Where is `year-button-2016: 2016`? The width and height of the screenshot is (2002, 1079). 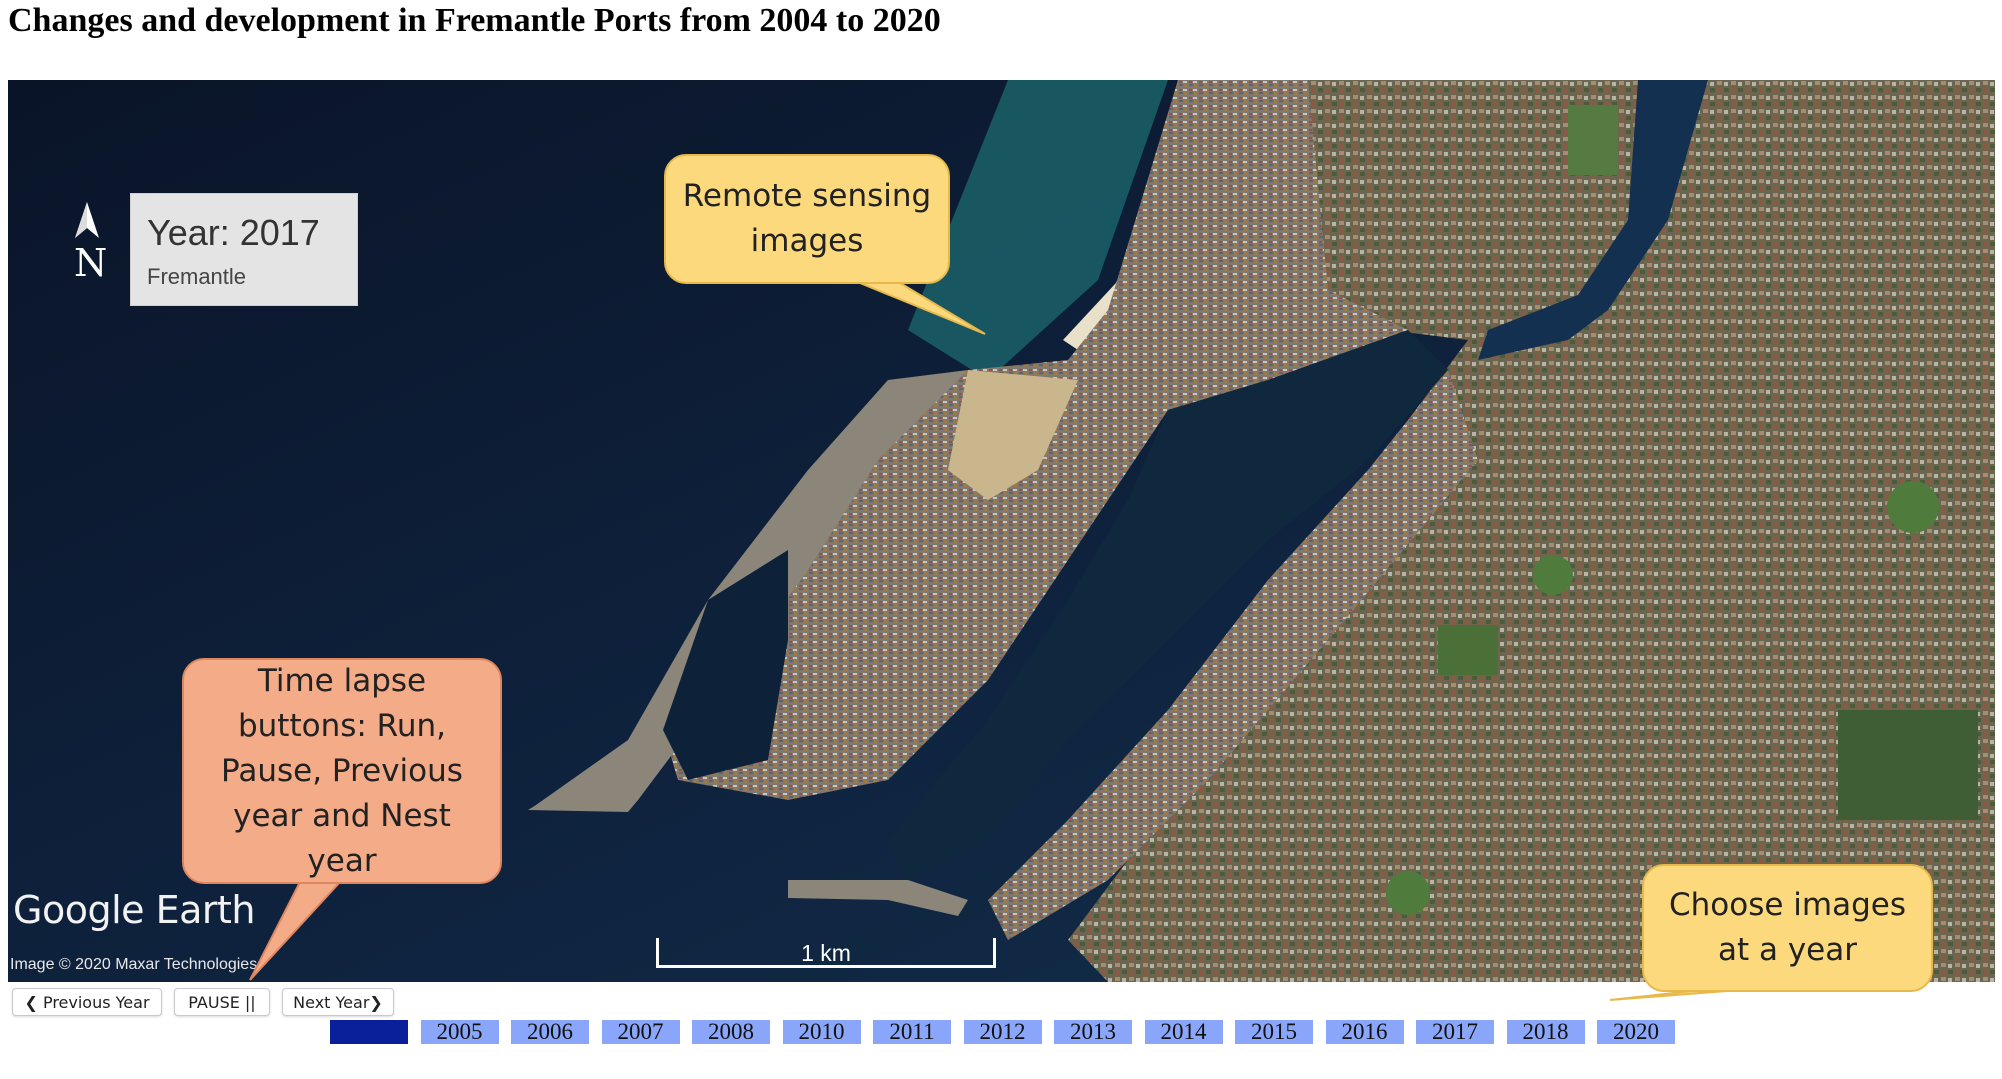 year-button-2016: 2016 is located at coordinates (1364, 1031).